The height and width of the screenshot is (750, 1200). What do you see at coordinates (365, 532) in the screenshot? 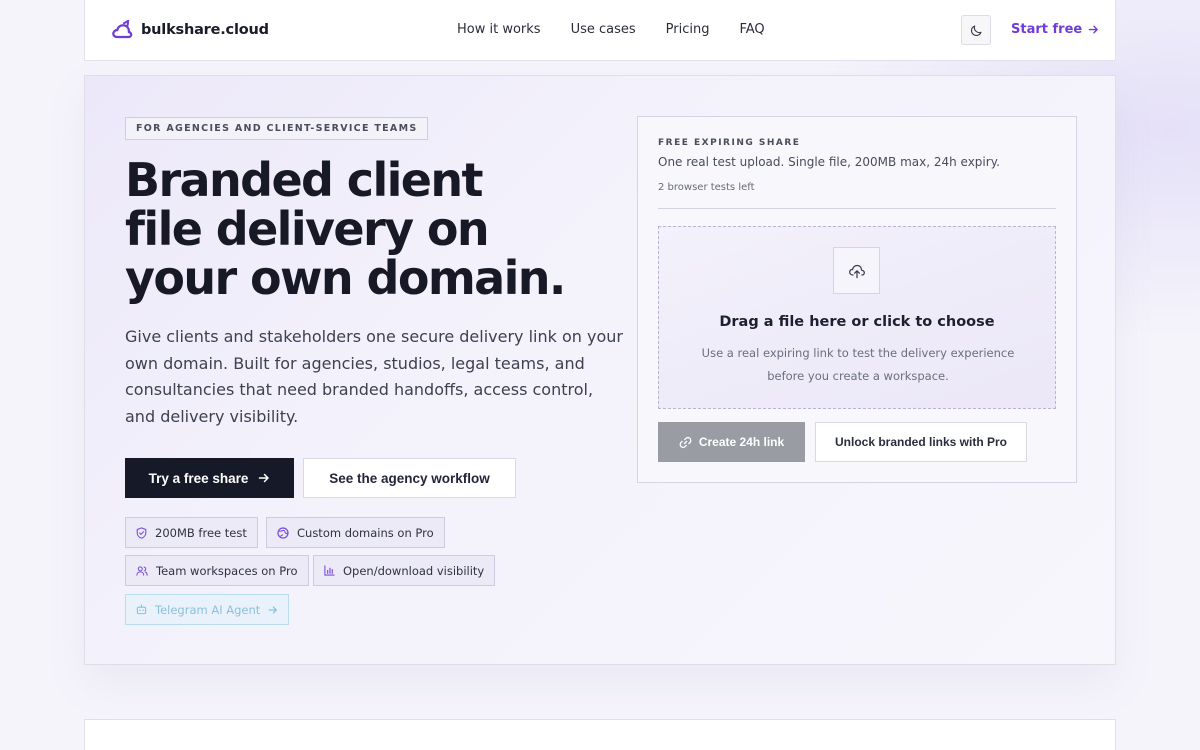
I see `chip-label: Custom domains on Pro` at bounding box center [365, 532].